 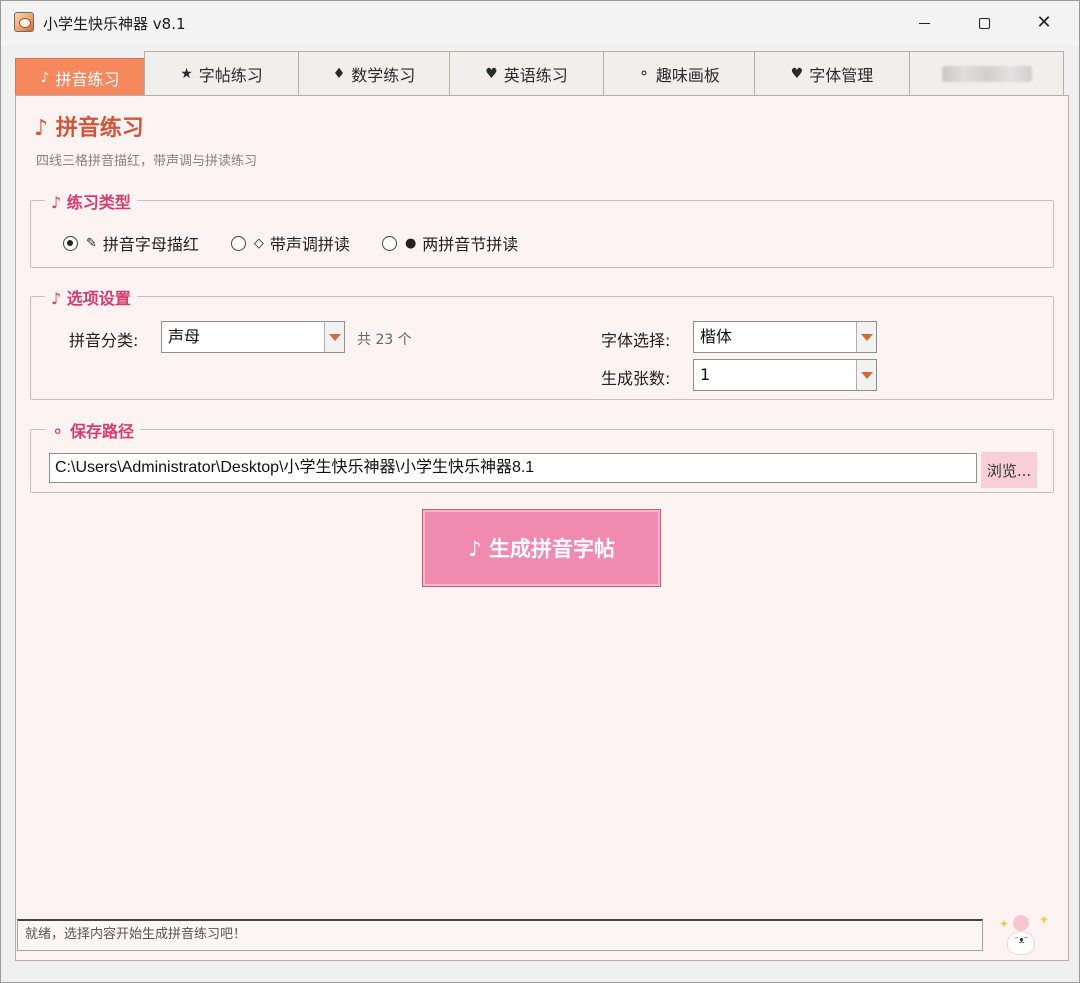 What do you see at coordinates (91, 201) in the screenshot?
I see `practice-type-title: ♪ 练习类型` at bounding box center [91, 201].